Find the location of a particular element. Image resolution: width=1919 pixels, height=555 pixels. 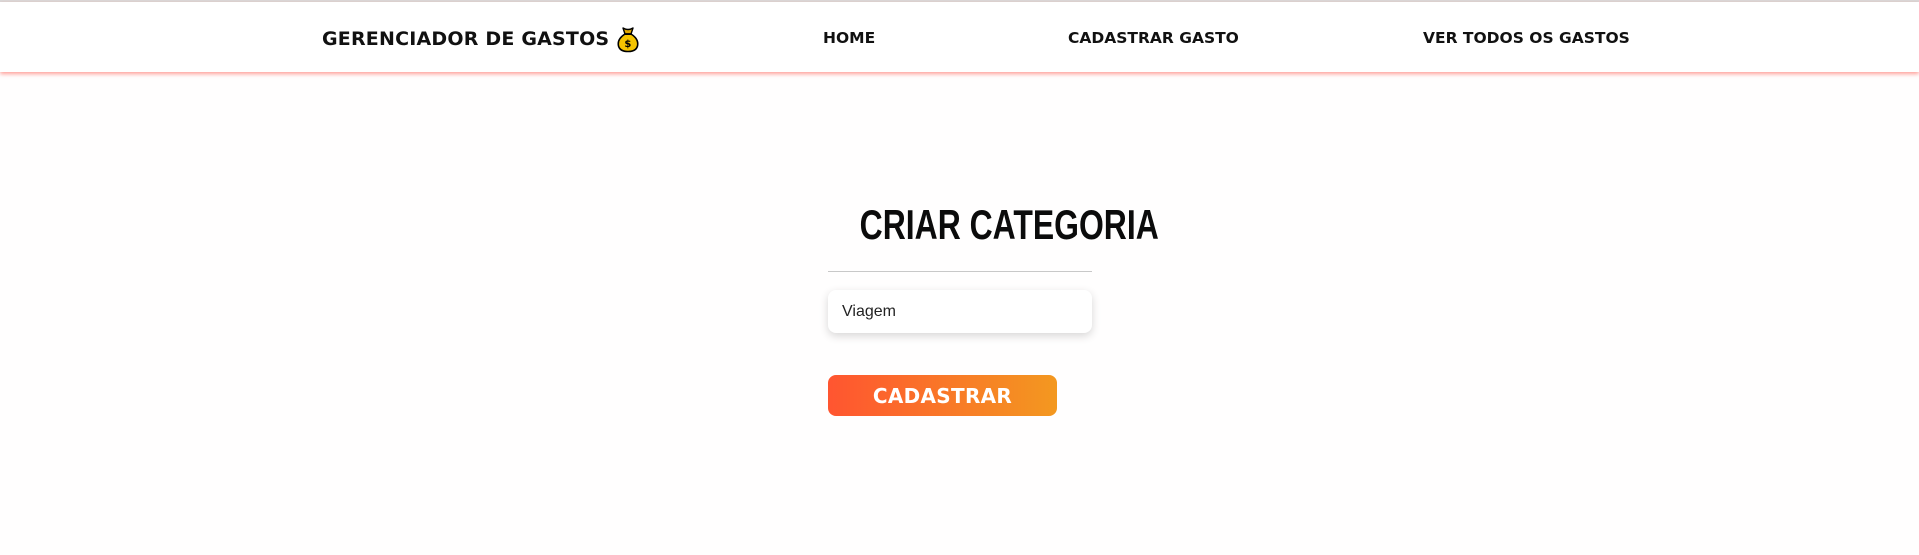

brand: GERENCIADOR DE GASTOS $ is located at coordinates (481, 39).